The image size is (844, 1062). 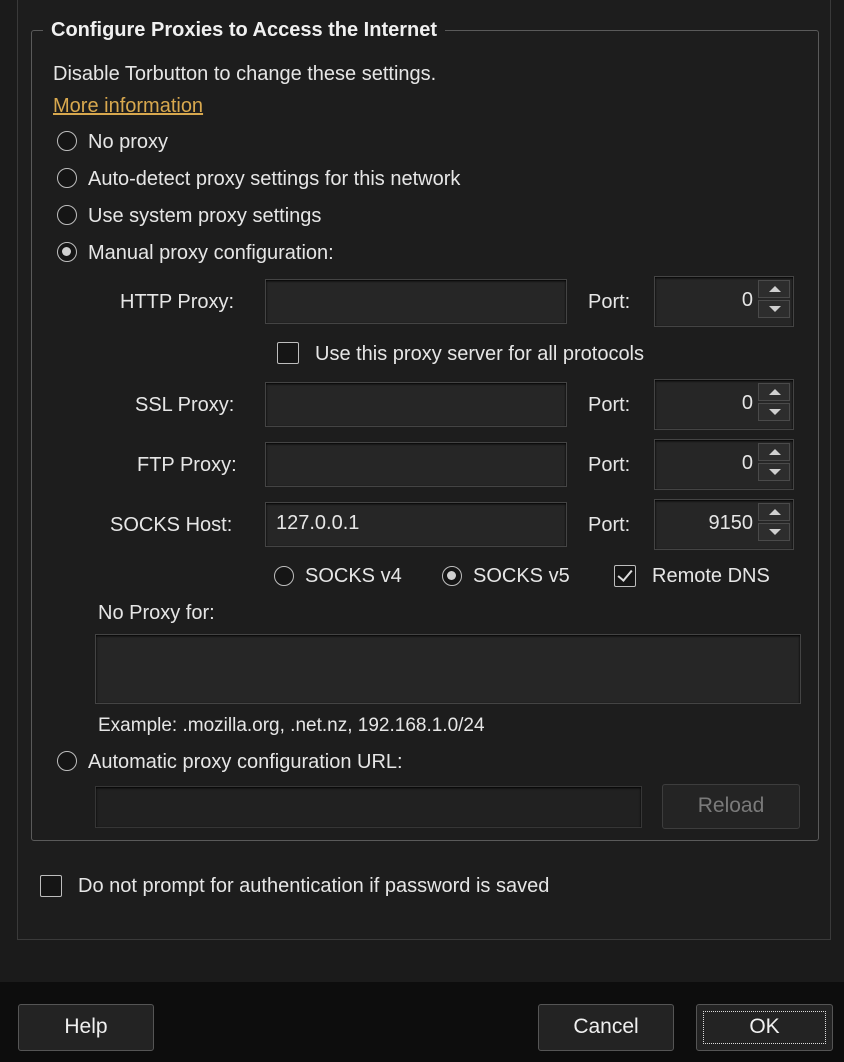 What do you see at coordinates (479, 354) in the screenshot?
I see `share-all-label: Use this proxy server for all protocols` at bounding box center [479, 354].